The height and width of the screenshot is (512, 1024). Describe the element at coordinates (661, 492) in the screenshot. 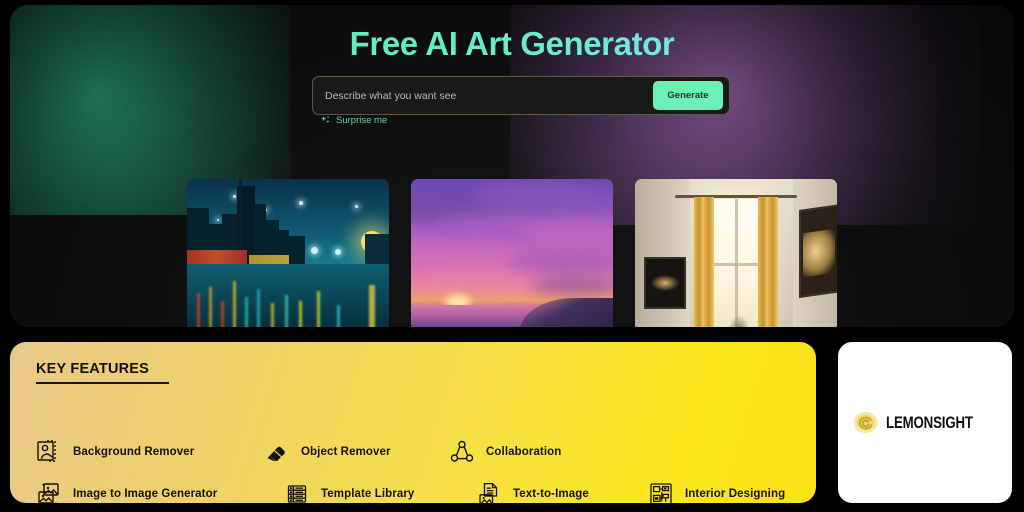

I see `floor-plan-icon` at that location.